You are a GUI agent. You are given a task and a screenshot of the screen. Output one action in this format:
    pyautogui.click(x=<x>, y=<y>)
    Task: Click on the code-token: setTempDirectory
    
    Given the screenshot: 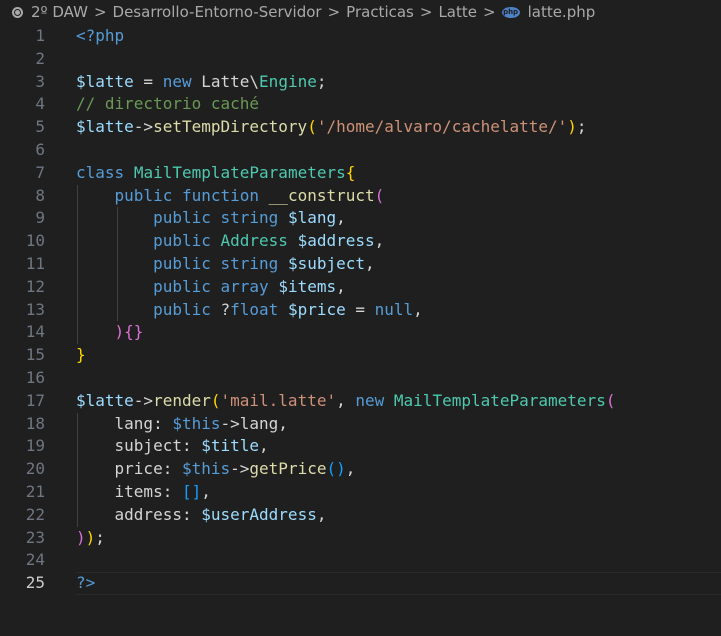 What is the action you would take?
    pyautogui.click(x=230, y=127)
    